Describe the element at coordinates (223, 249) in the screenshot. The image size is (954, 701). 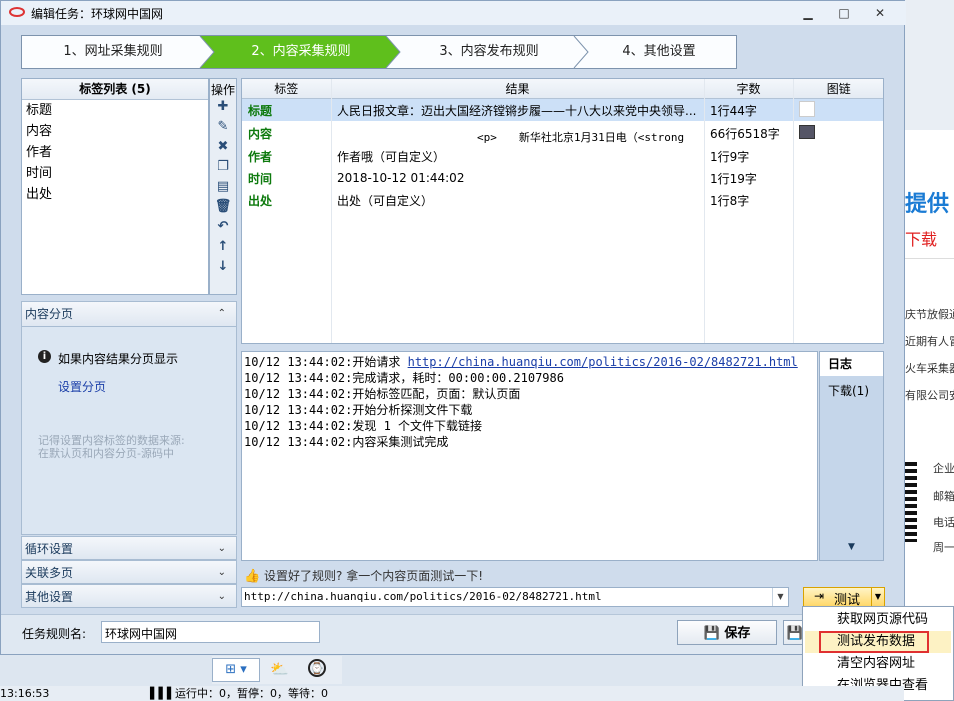
I see `move-up-icon: ↑` at that location.